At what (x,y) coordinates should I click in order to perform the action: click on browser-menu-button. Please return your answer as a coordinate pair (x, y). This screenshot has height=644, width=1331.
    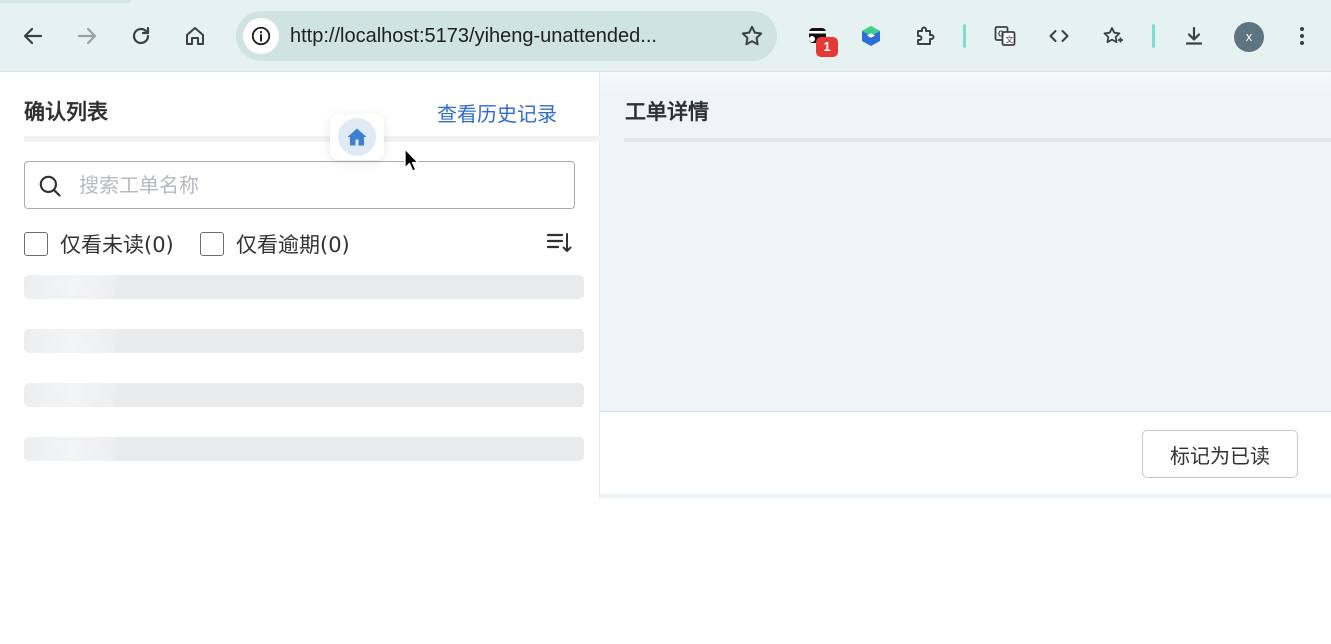
    Looking at the image, I should click on (1302, 36).